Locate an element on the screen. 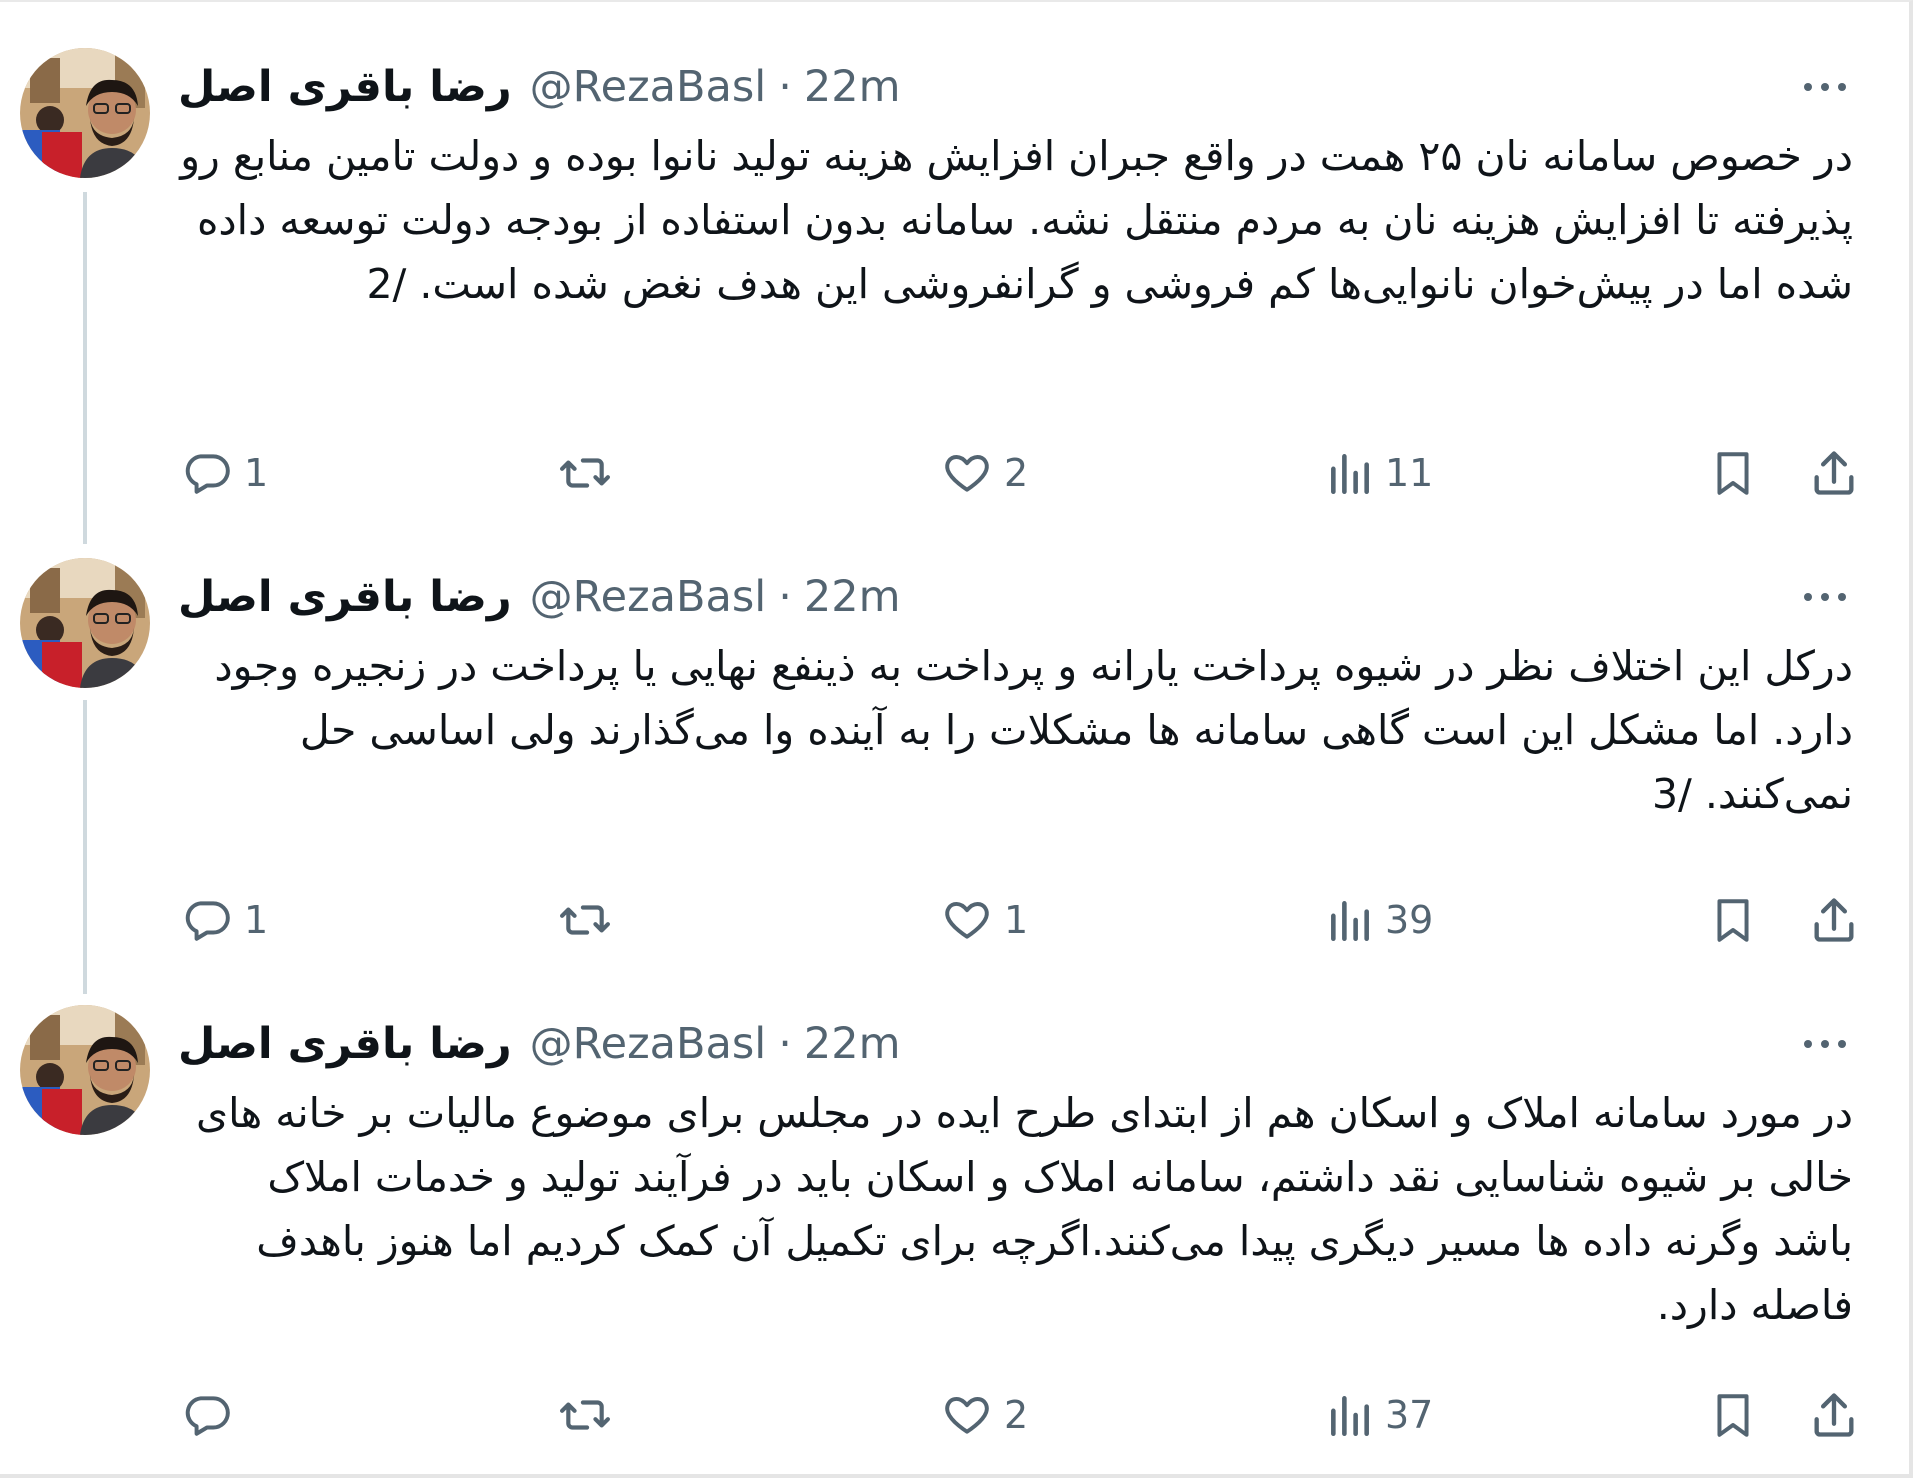  views-count: 37 is located at coordinates (1409, 1415).